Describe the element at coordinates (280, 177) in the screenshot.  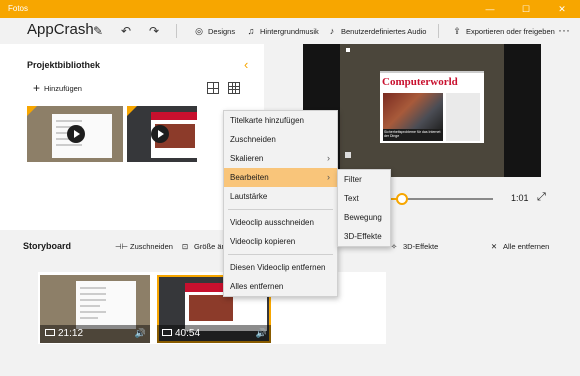
I see `menu-item-edit: Bearbeiten ›` at that location.